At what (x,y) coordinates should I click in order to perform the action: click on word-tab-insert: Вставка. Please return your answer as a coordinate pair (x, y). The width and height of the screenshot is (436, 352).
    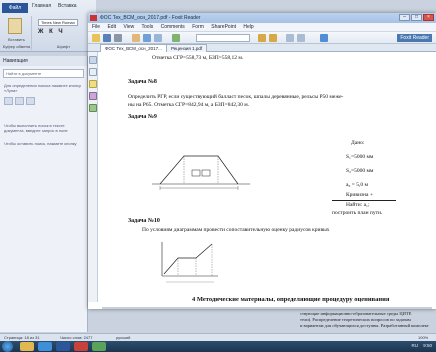
    Looking at the image, I should click on (67, 6).